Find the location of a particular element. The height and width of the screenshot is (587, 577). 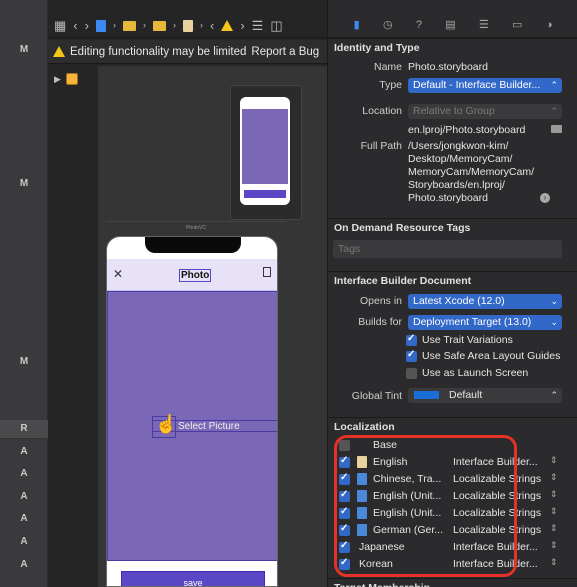

share-icon is located at coordinates (267, 272).